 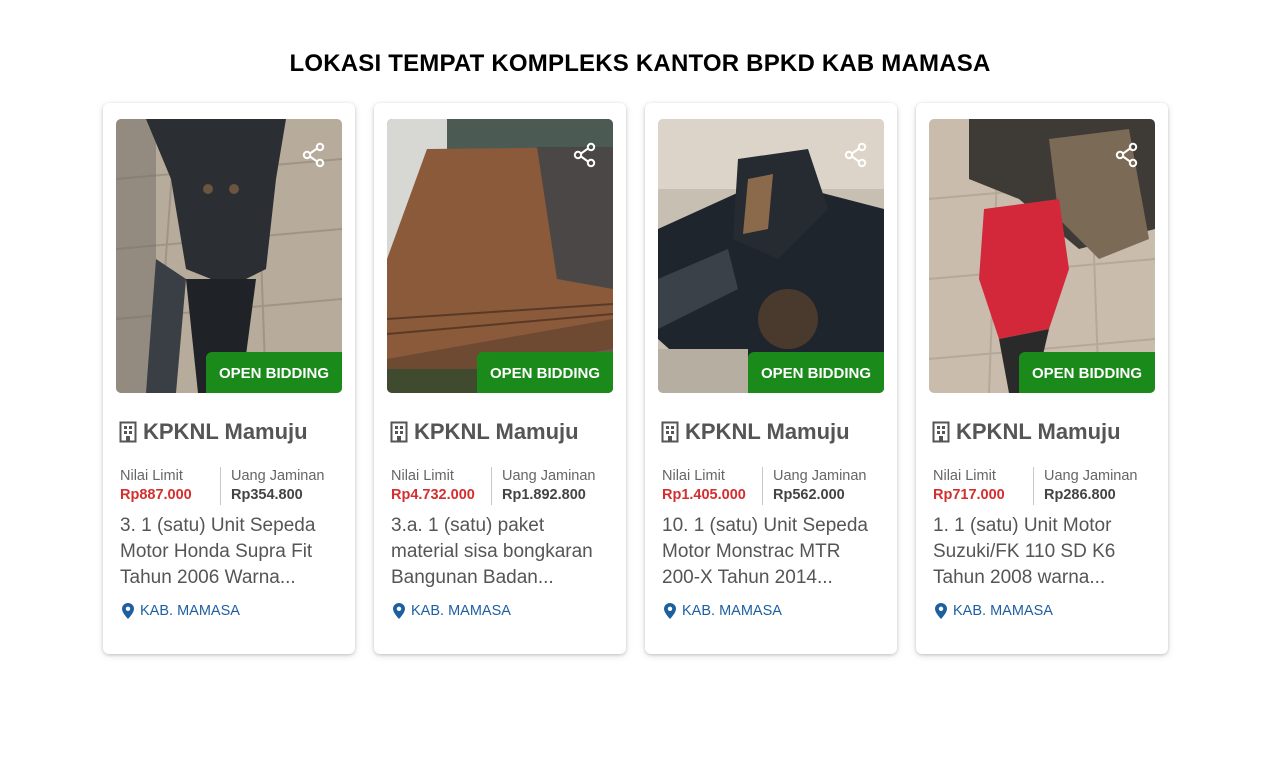 I want to click on deposit-value: Rp354.800, so click(x=267, y=495).